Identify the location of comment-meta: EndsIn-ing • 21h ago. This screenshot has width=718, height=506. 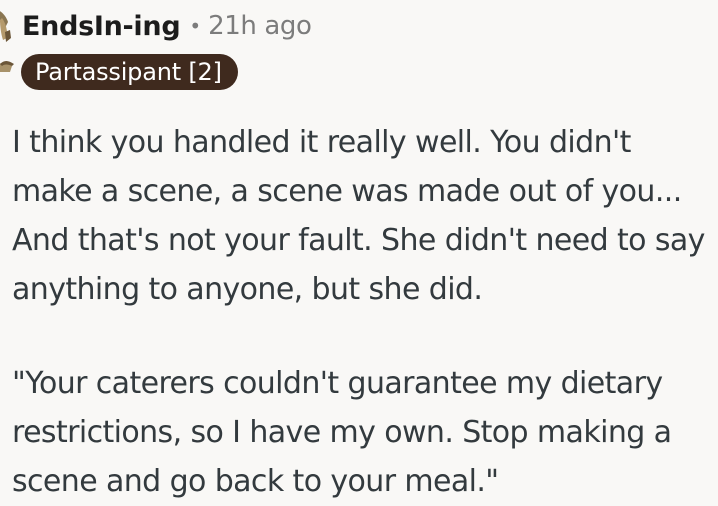
(167, 26).